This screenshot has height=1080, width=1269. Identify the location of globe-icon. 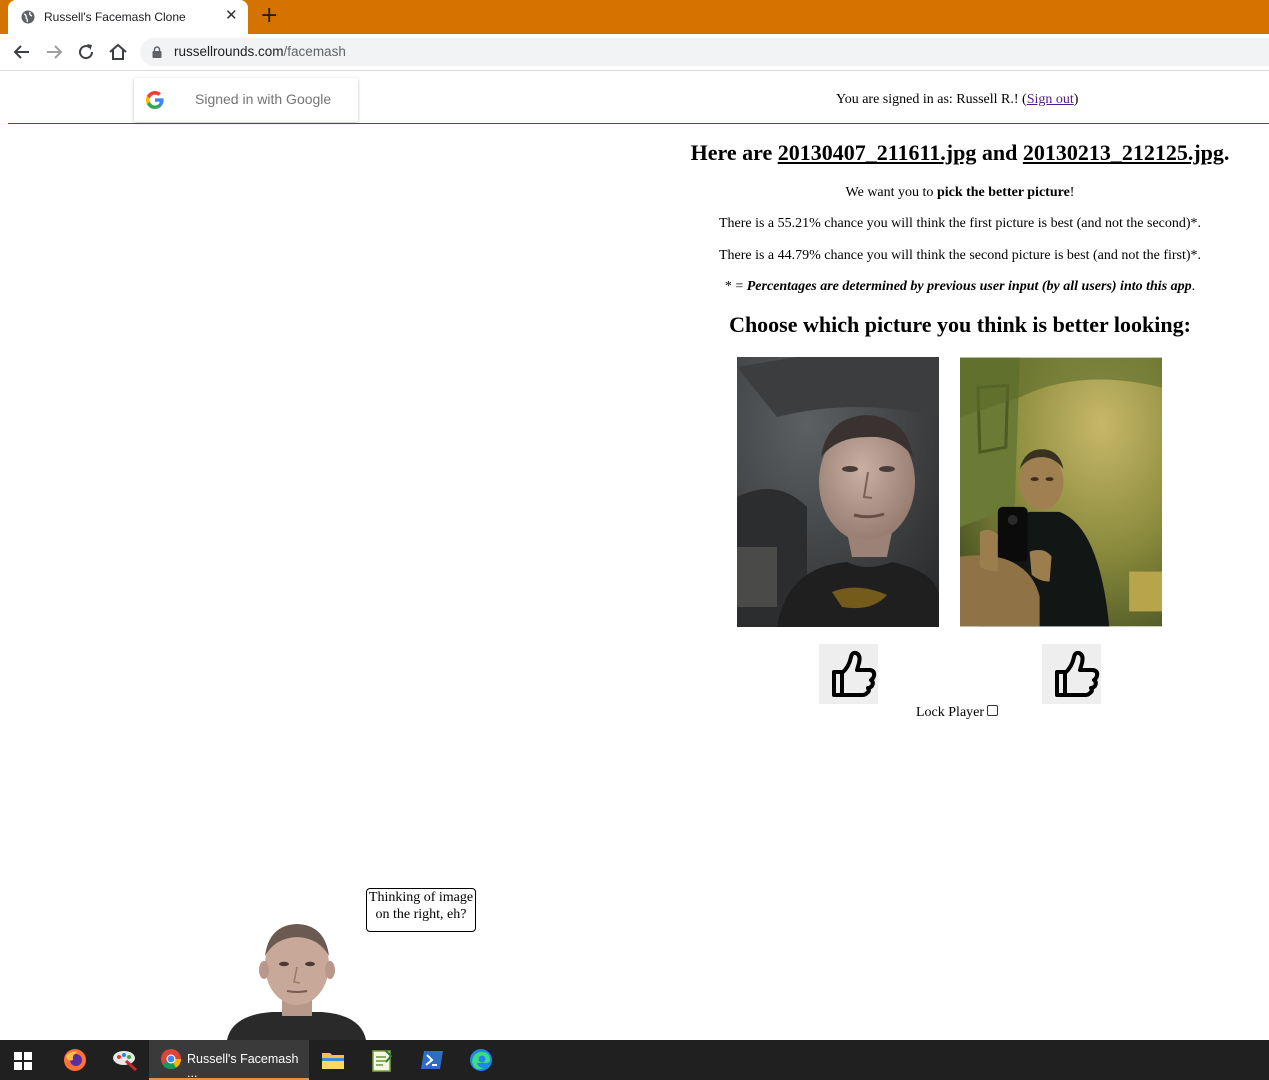
(28, 17).